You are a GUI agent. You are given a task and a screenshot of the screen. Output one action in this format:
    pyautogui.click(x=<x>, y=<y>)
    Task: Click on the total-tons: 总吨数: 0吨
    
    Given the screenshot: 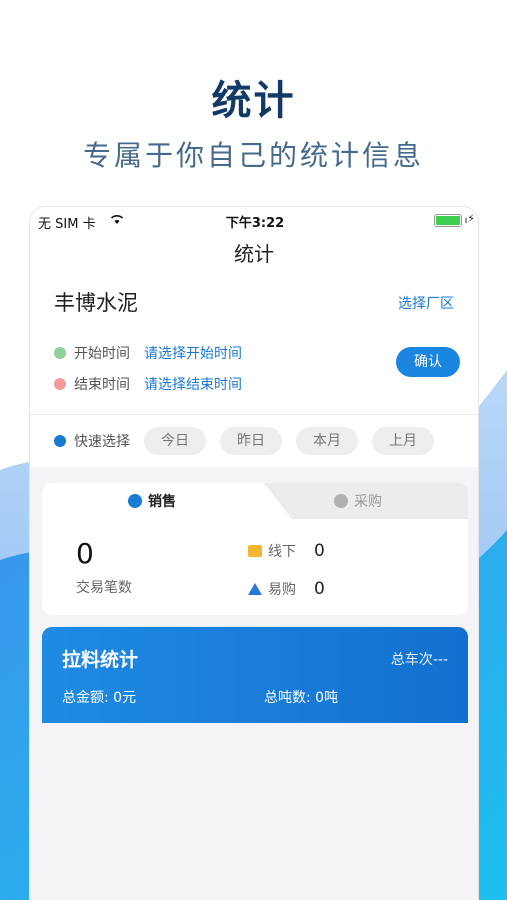 What is the action you would take?
    pyautogui.click(x=301, y=698)
    